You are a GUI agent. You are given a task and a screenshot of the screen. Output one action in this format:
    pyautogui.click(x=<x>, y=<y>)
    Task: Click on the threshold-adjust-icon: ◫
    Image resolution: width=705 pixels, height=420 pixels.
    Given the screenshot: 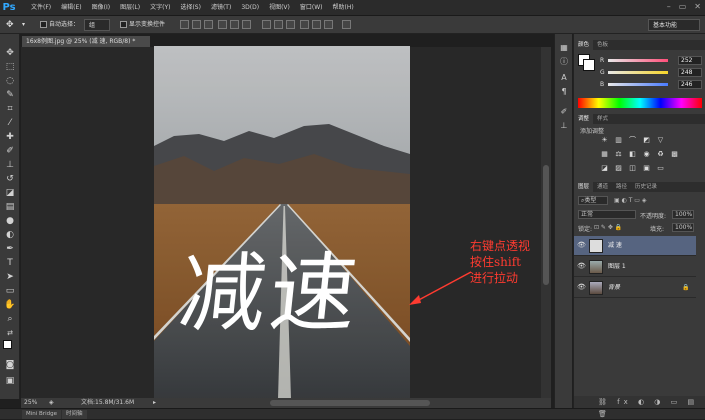 What is the action you would take?
    pyautogui.click(x=632, y=168)
    